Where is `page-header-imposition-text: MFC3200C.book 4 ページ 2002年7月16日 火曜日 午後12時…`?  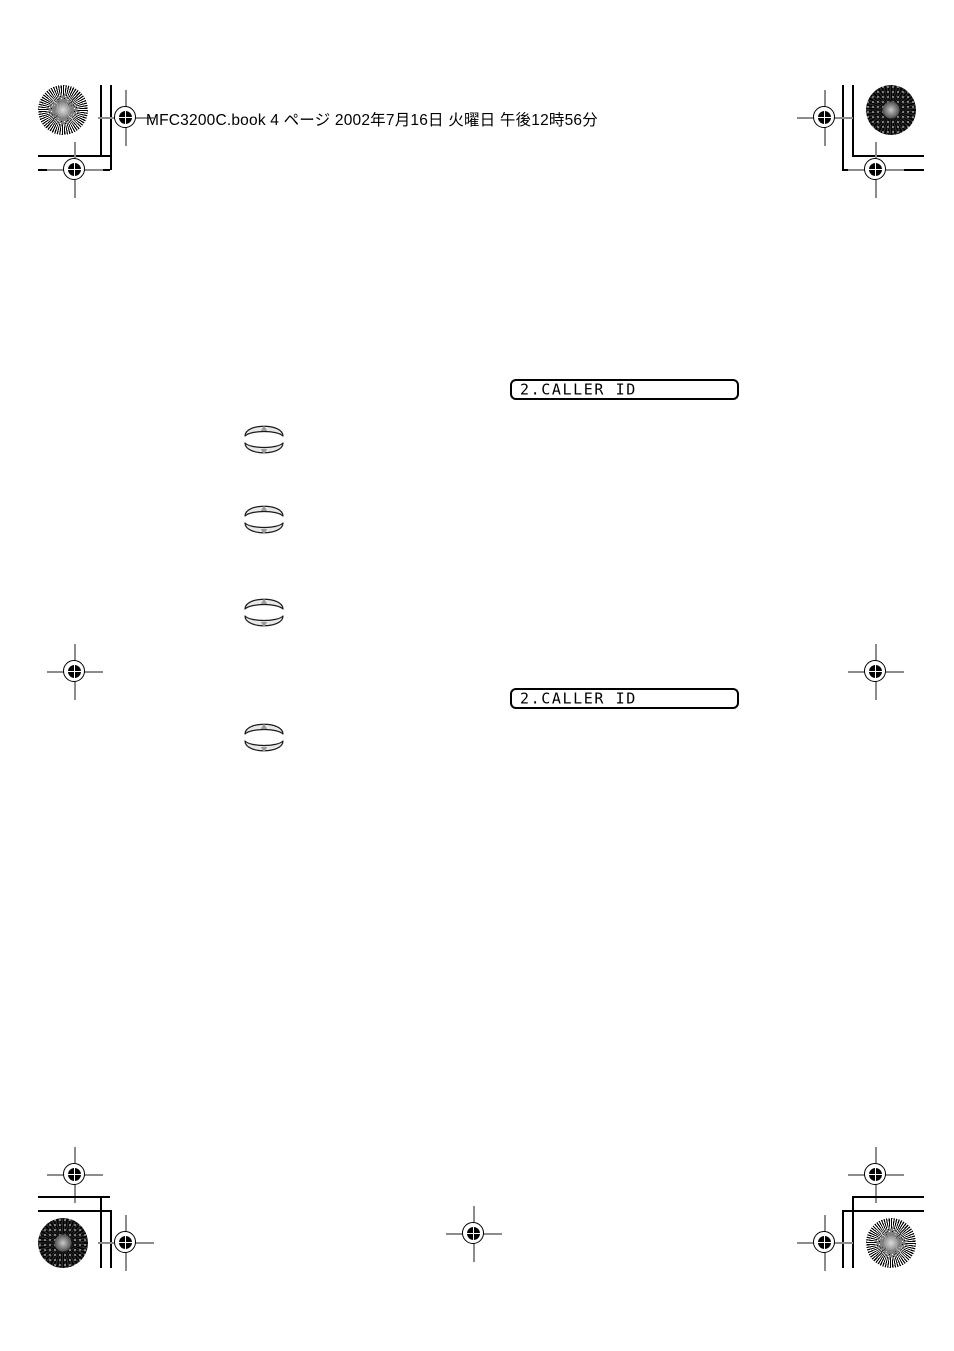
page-header-imposition-text: MFC3200C.book 4 ページ 2002年7月16日 火曜日 午後12時… is located at coordinates (372, 120).